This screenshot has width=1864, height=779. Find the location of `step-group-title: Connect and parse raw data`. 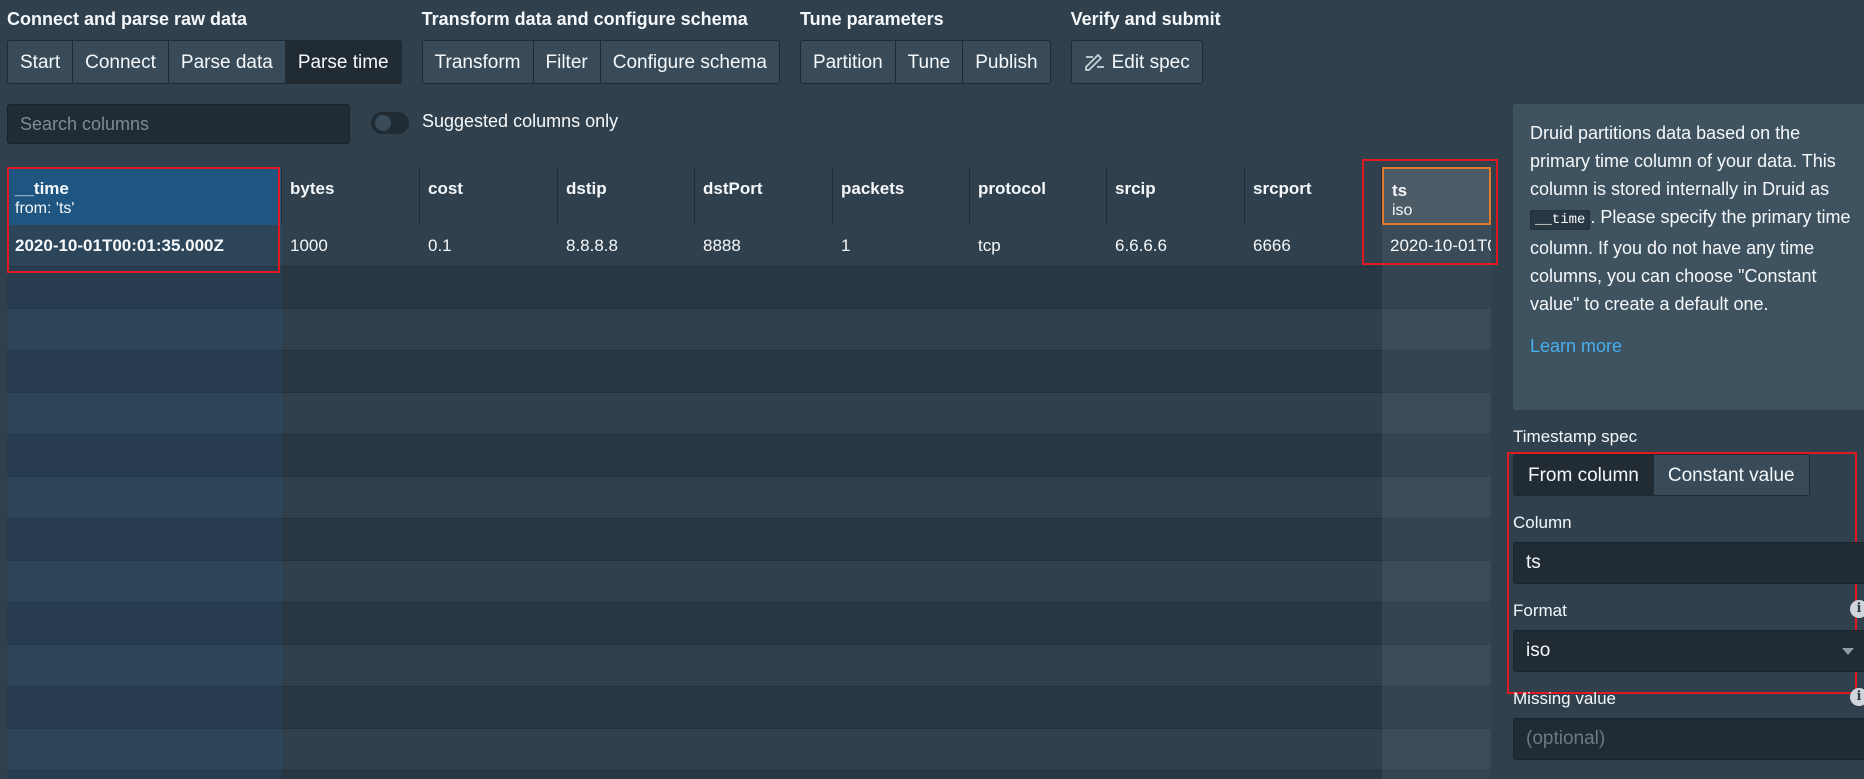

step-group-title: Connect and parse raw data is located at coordinates (127, 19).